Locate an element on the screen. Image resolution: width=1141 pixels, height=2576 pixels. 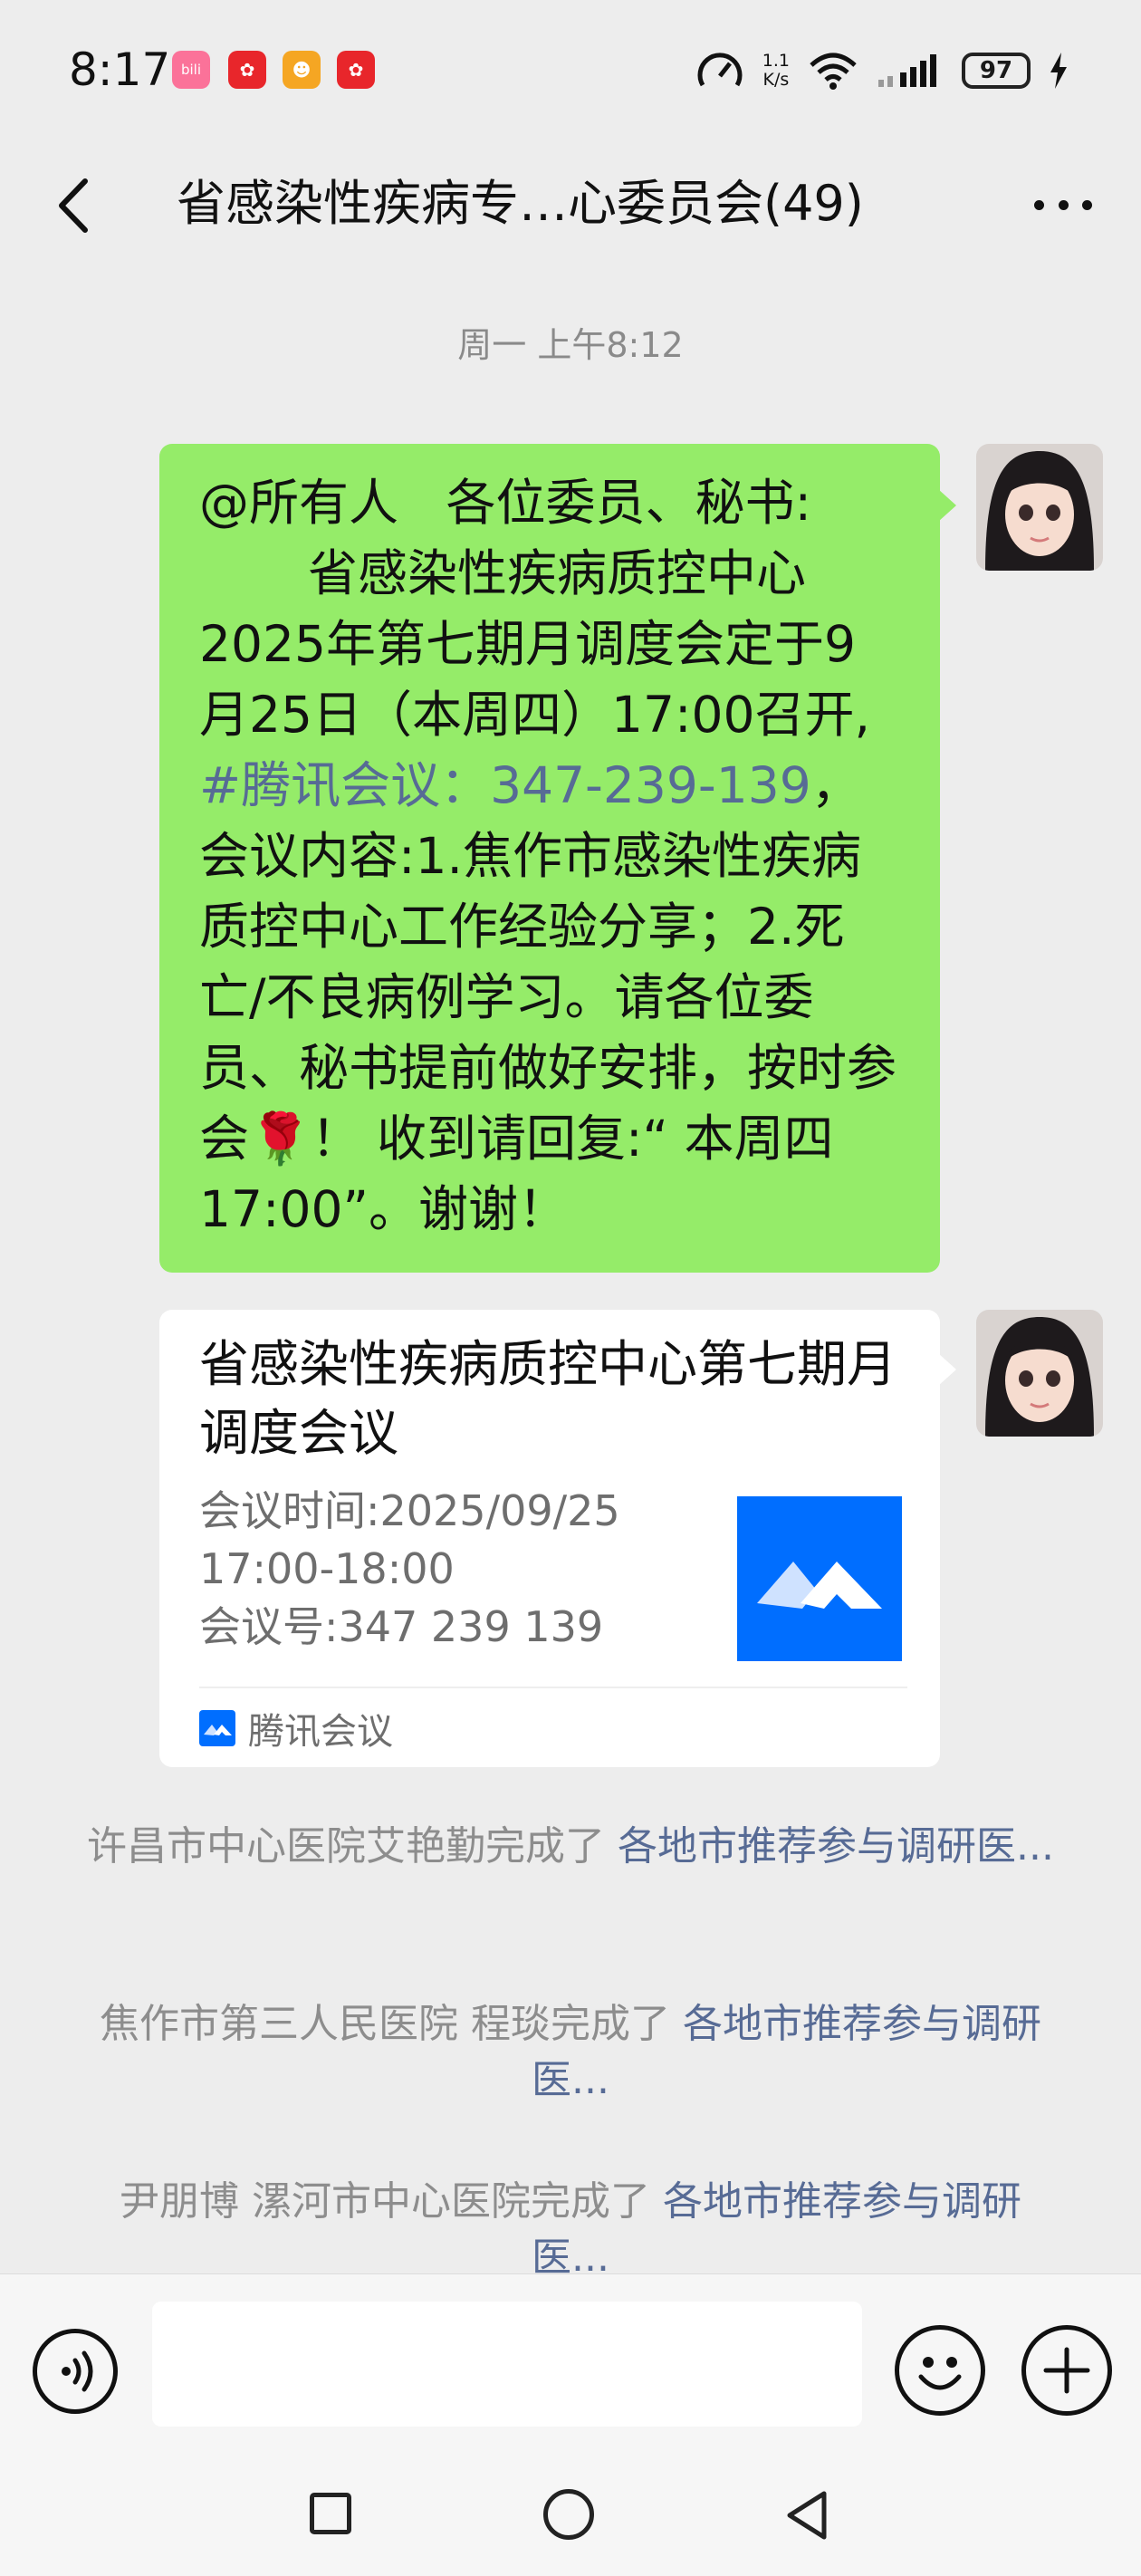
net-speed-unit: K/s is located at coordinates (776, 80).